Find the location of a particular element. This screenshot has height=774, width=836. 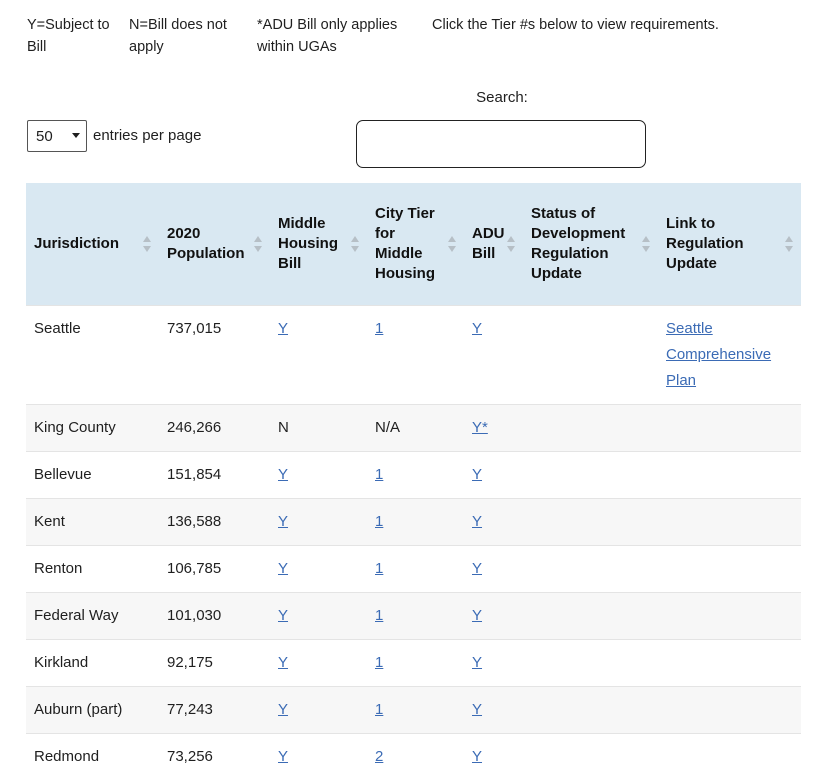

jurisdiction-value: Kent is located at coordinates (49, 521).